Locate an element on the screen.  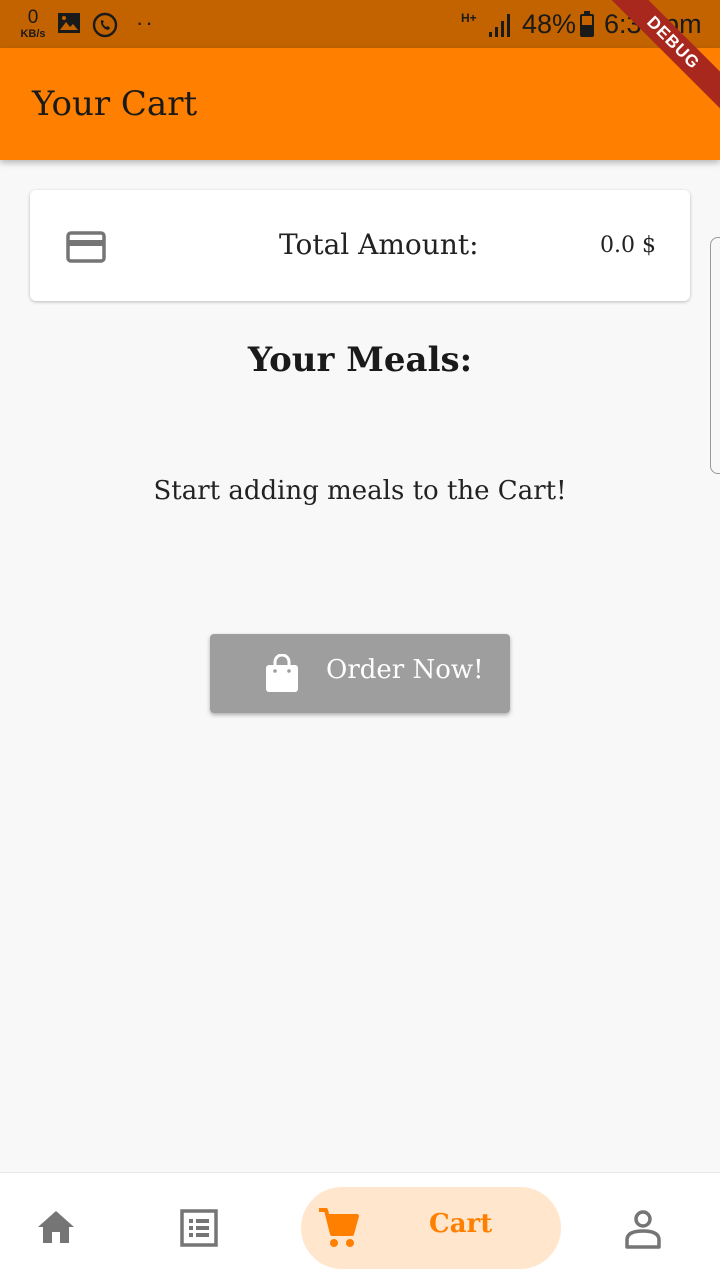
order-now-label: Order Now! is located at coordinates (405, 670).